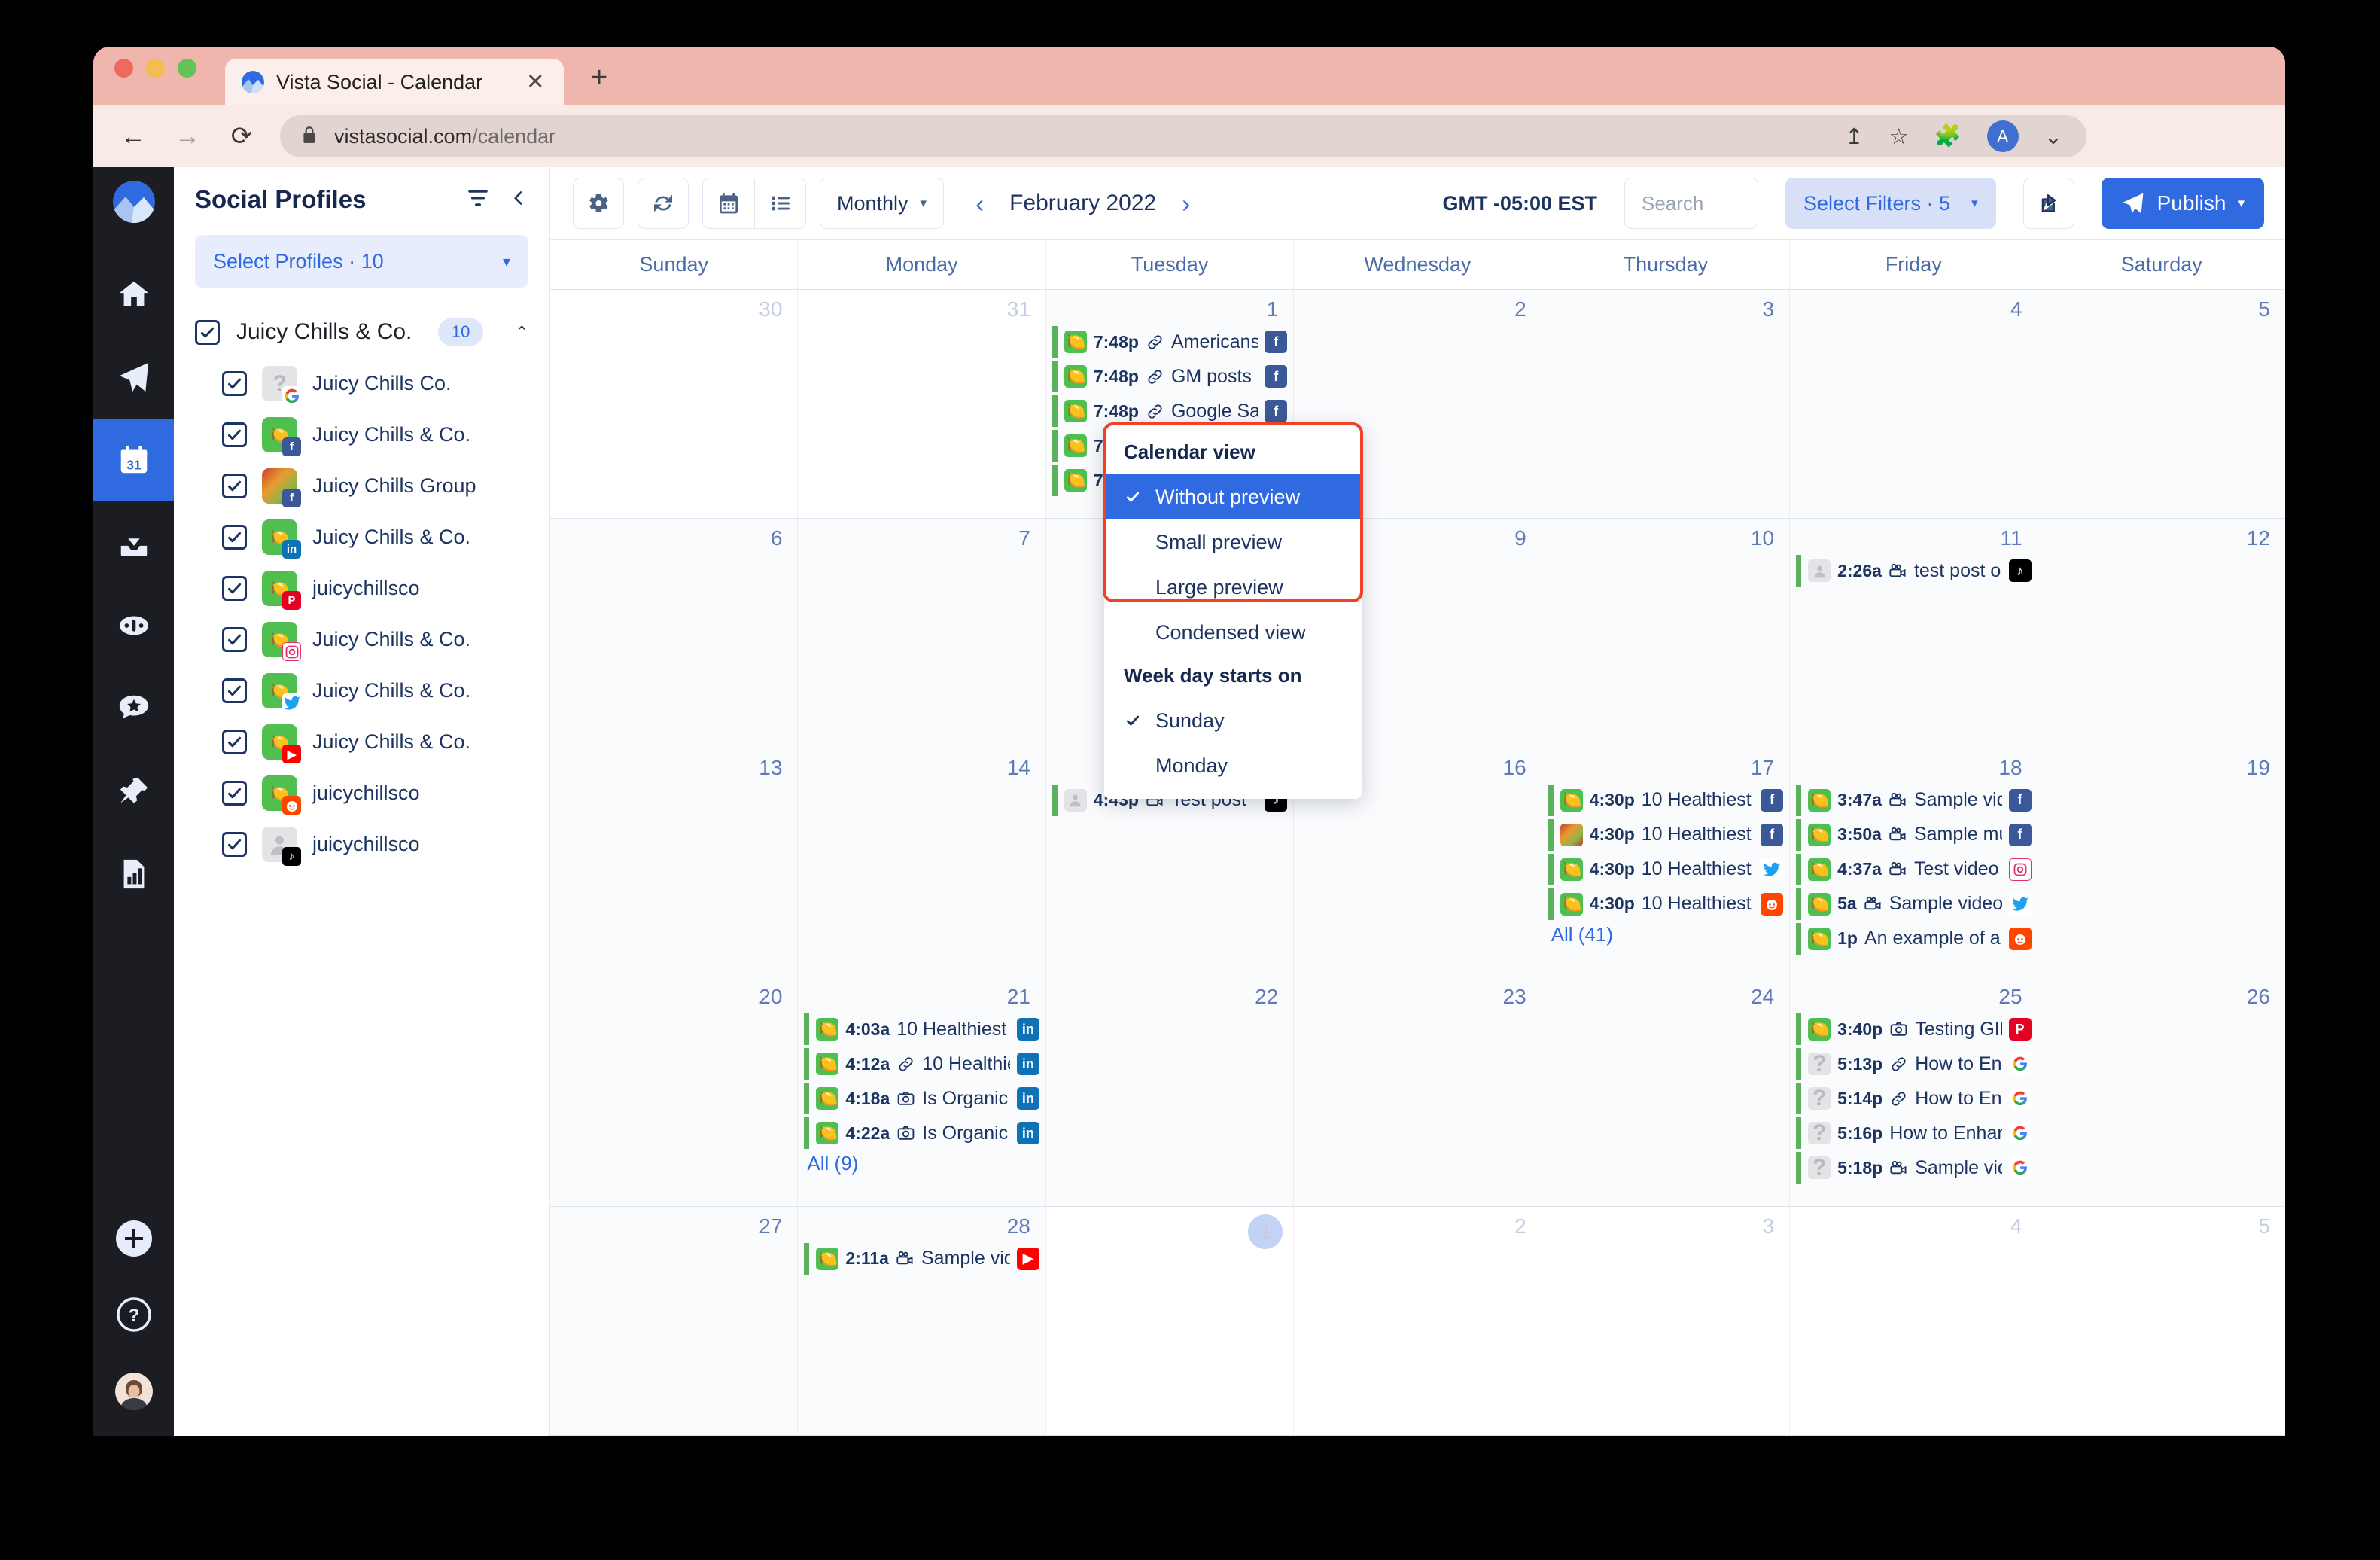 This screenshot has height=1560, width=2380. Describe the element at coordinates (1691, 203) in the screenshot. I see `search-box` at that location.